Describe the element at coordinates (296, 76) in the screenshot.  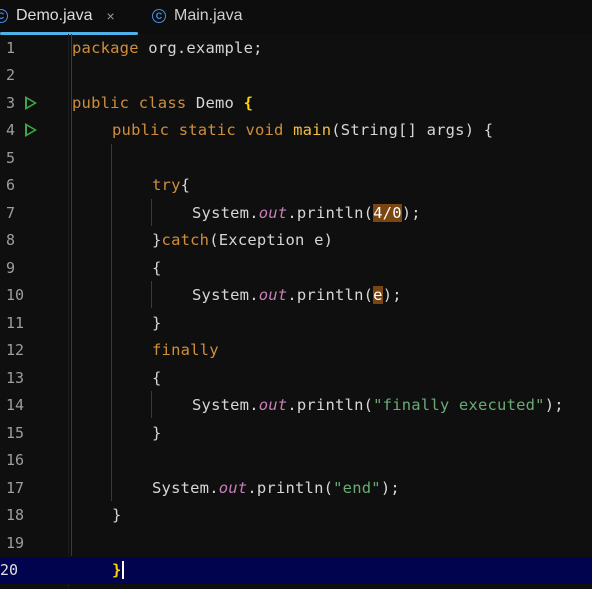
I see `code-line: 2` at that location.